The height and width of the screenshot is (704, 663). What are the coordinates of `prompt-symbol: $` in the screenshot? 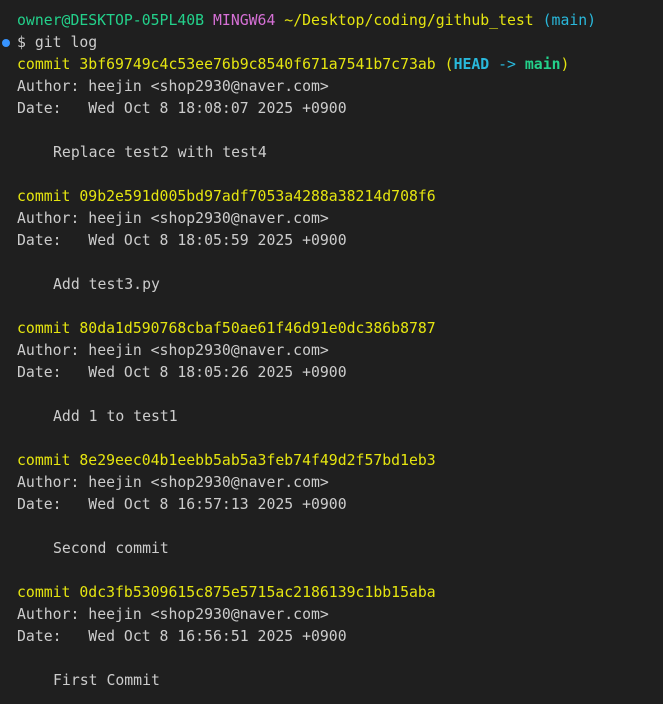 It's located at (21, 42).